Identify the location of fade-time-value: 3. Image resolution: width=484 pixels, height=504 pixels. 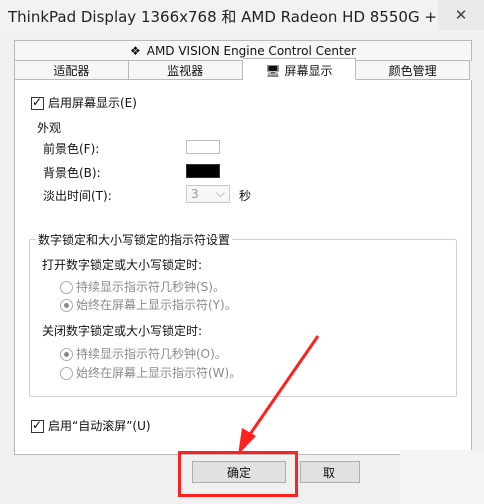
(195, 194).